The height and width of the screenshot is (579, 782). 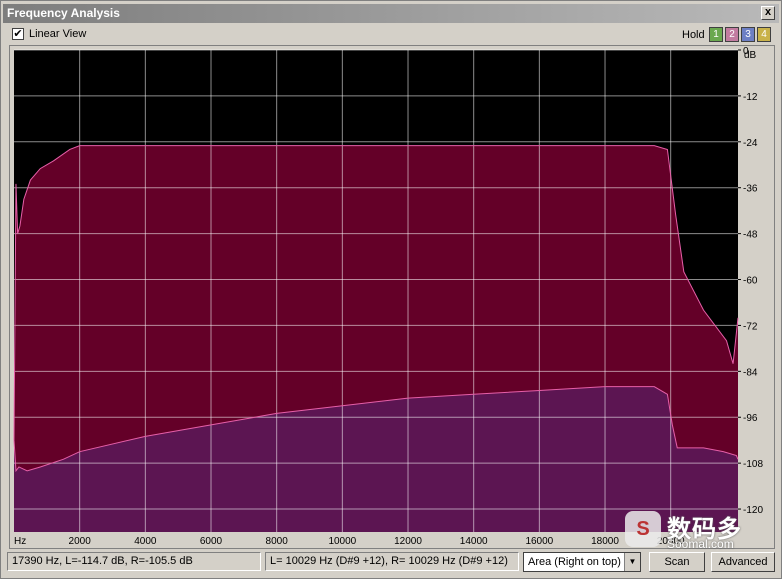 I want to click on hold-button-2: 2, so click(x=732, y=34).